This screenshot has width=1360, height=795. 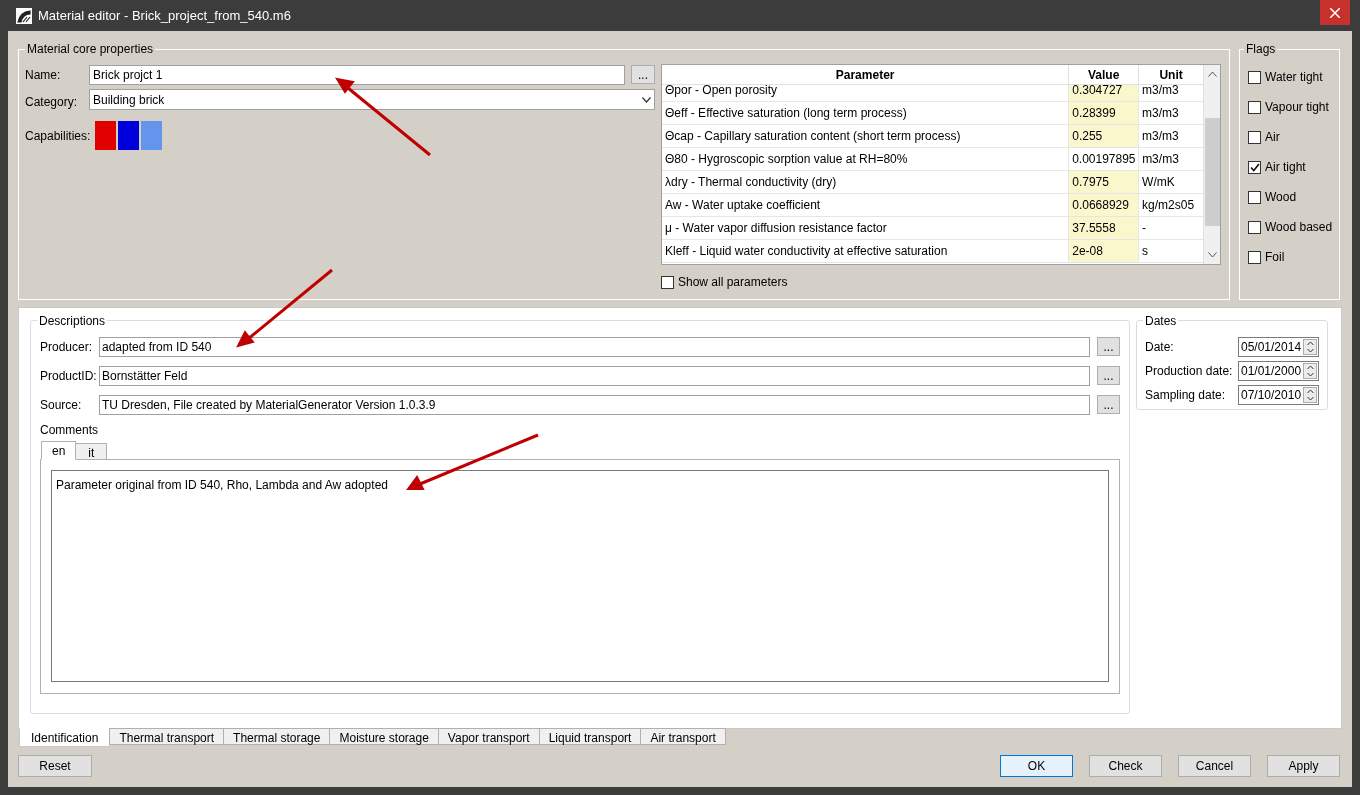 I want to click on dialog-button: OK, so click(x=1036, y=766).